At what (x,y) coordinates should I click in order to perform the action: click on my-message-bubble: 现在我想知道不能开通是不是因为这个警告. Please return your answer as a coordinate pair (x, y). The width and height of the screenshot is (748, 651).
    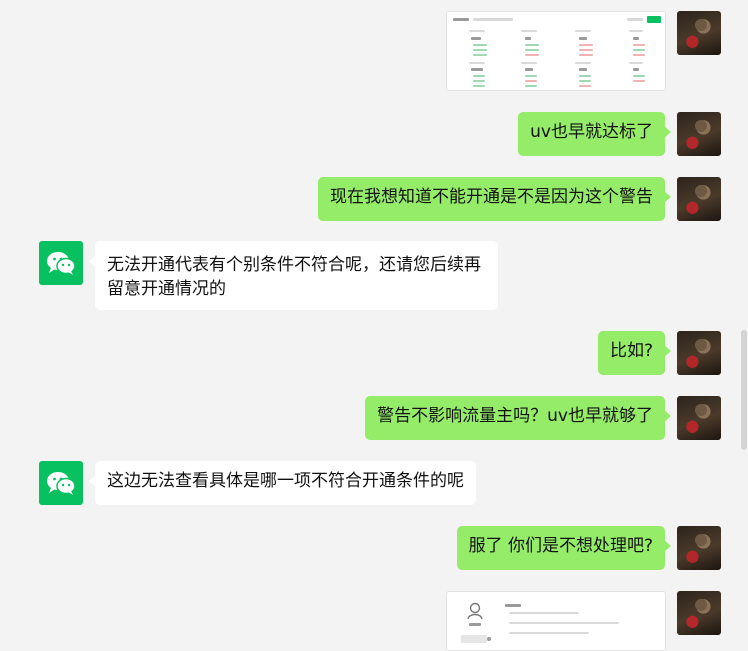
    Looking at the image, I should click on (494, 199).